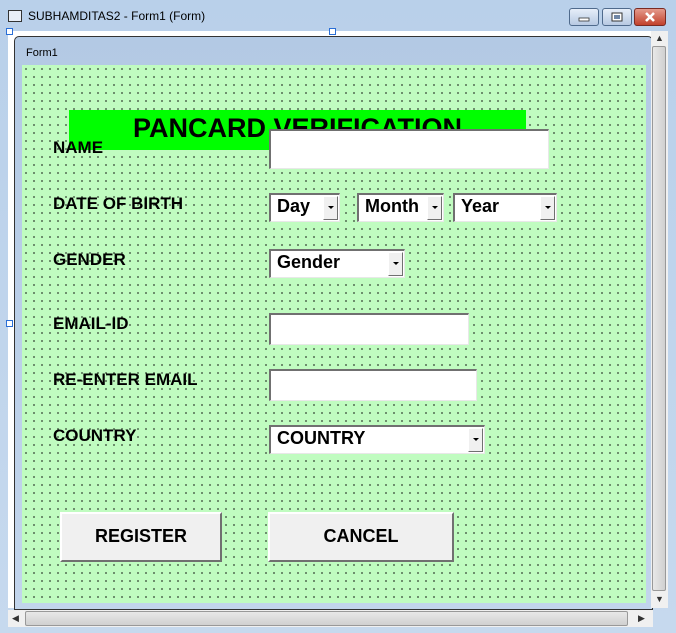 The height and width of the screenshot is (633, 676). Describe the element at coordinates (373, 385) in the screenshot. I see `reemail-input` at that location.